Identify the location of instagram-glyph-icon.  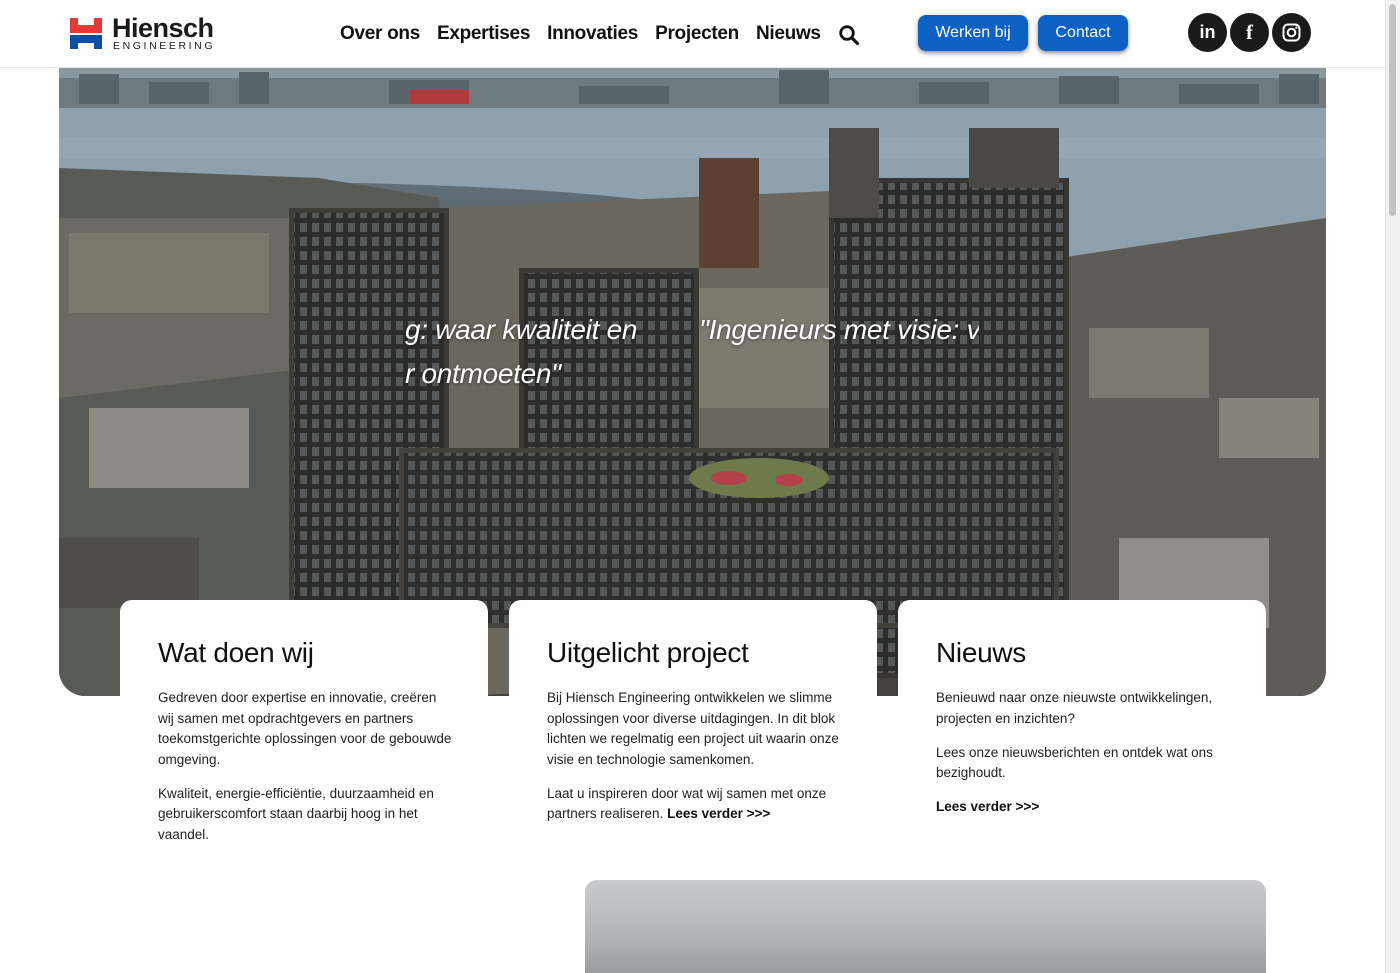
(1291, 32).